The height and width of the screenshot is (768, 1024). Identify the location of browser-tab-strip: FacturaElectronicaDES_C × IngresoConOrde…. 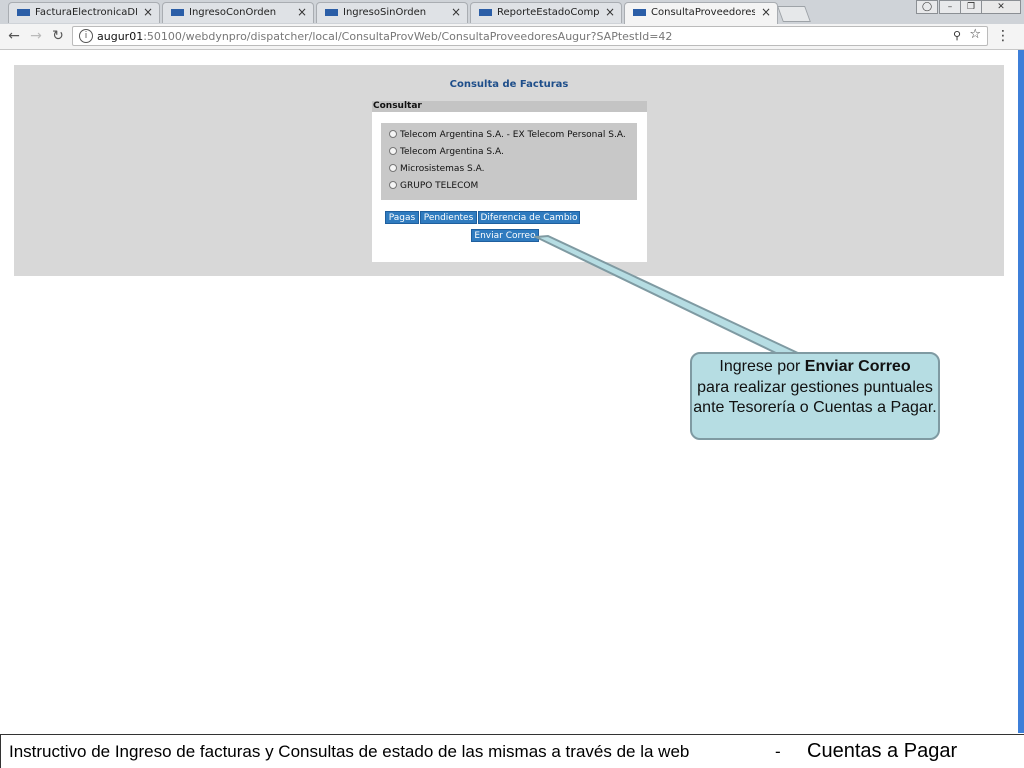
(512, 12).